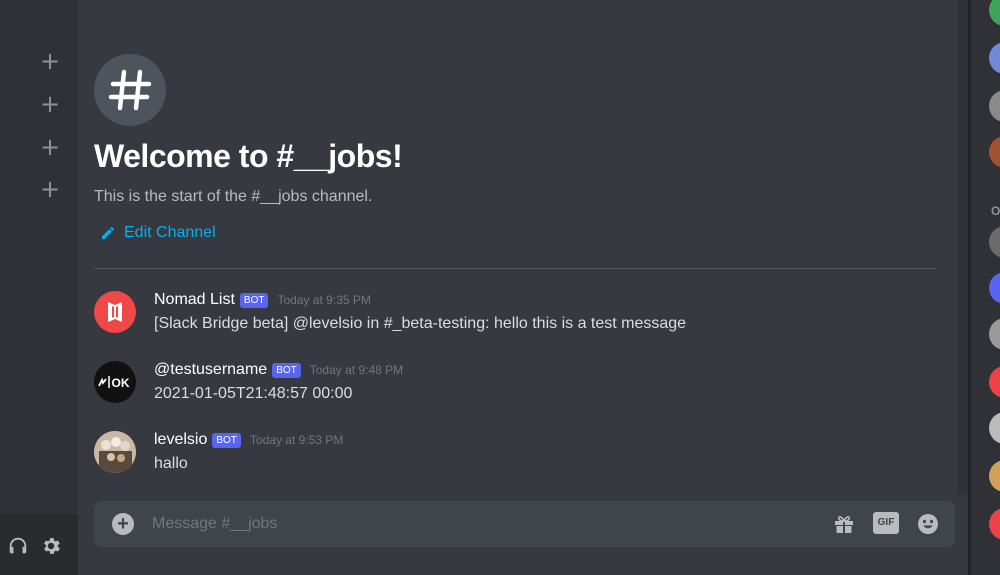 The image size is (1000, 575). Describe the element at coordinates (50, 189) in the screenshot. I see `add-channel-button-4: +` at that location.